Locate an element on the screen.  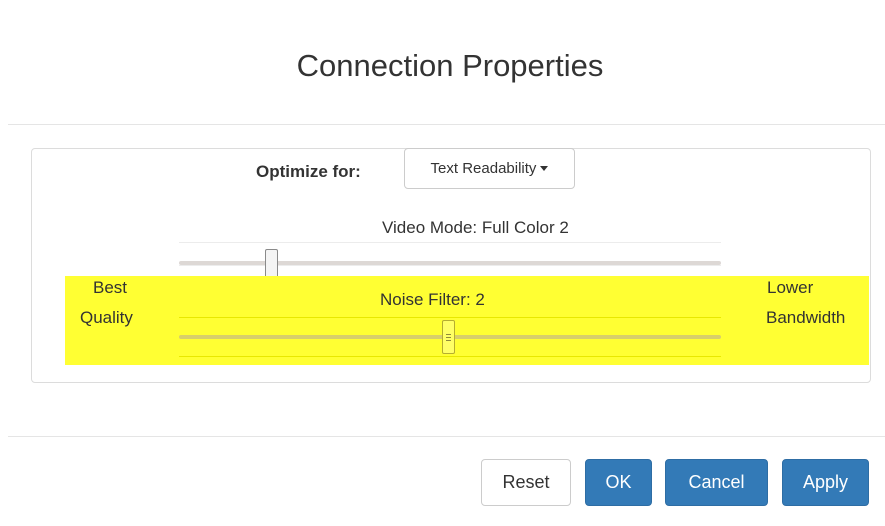
best-quality-label-line2: Quality is located at coordinates (106, 317).